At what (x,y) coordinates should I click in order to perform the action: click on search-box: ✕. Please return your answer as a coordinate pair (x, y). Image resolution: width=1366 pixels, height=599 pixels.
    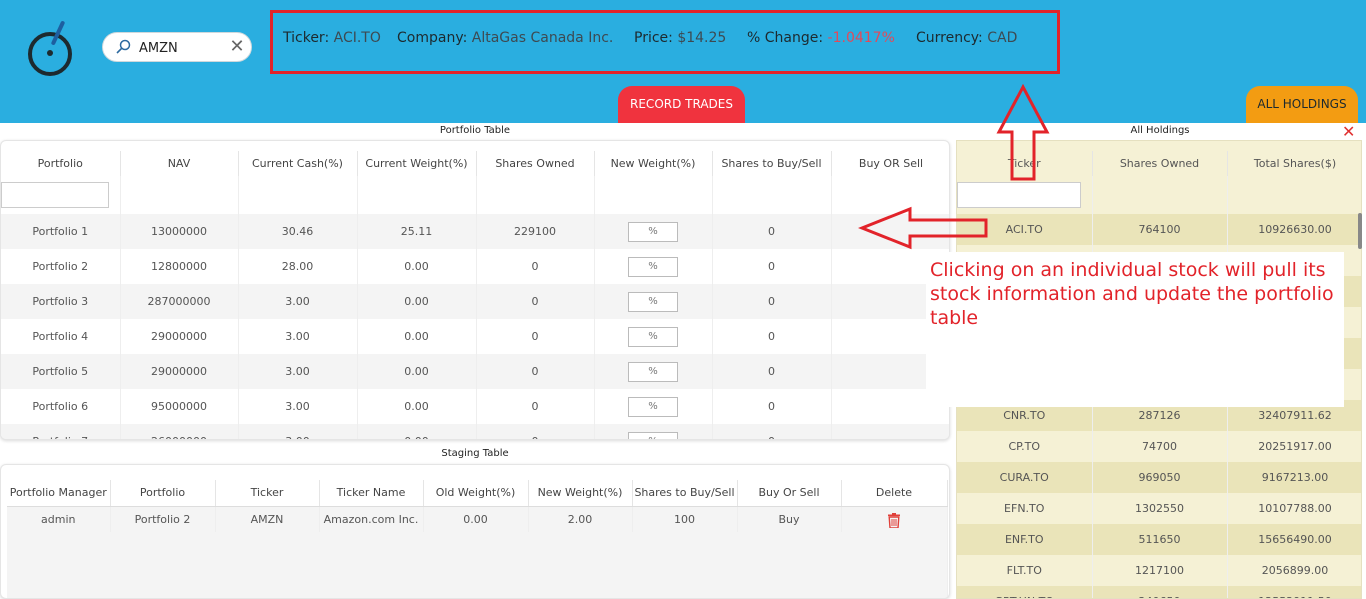
    Looking at the image, I should click on (177, 47).